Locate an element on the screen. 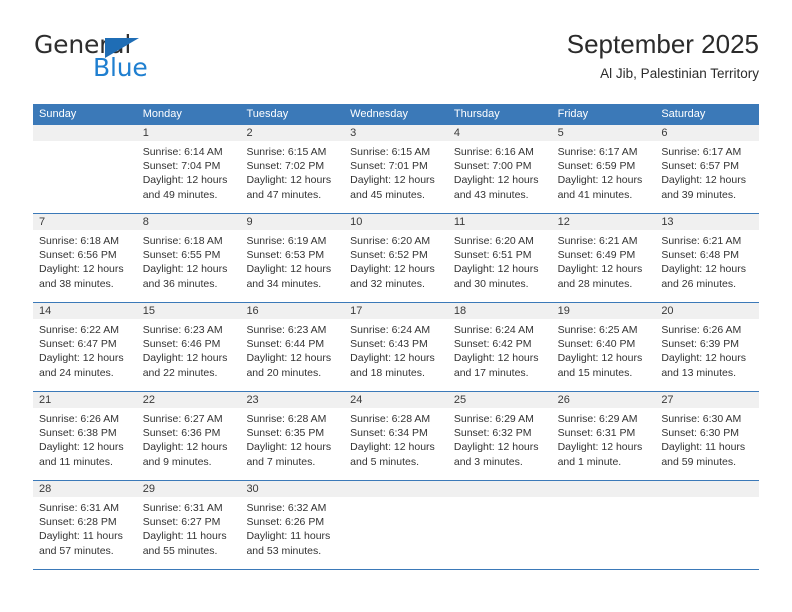  sunset-text: Sunset: 6:36 PM is located at coordinates (181, 433).